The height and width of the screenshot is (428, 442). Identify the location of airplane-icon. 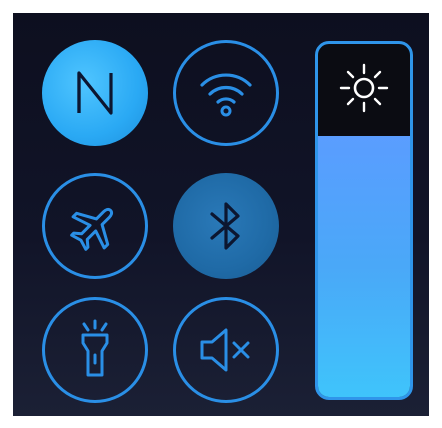
(95, 226).